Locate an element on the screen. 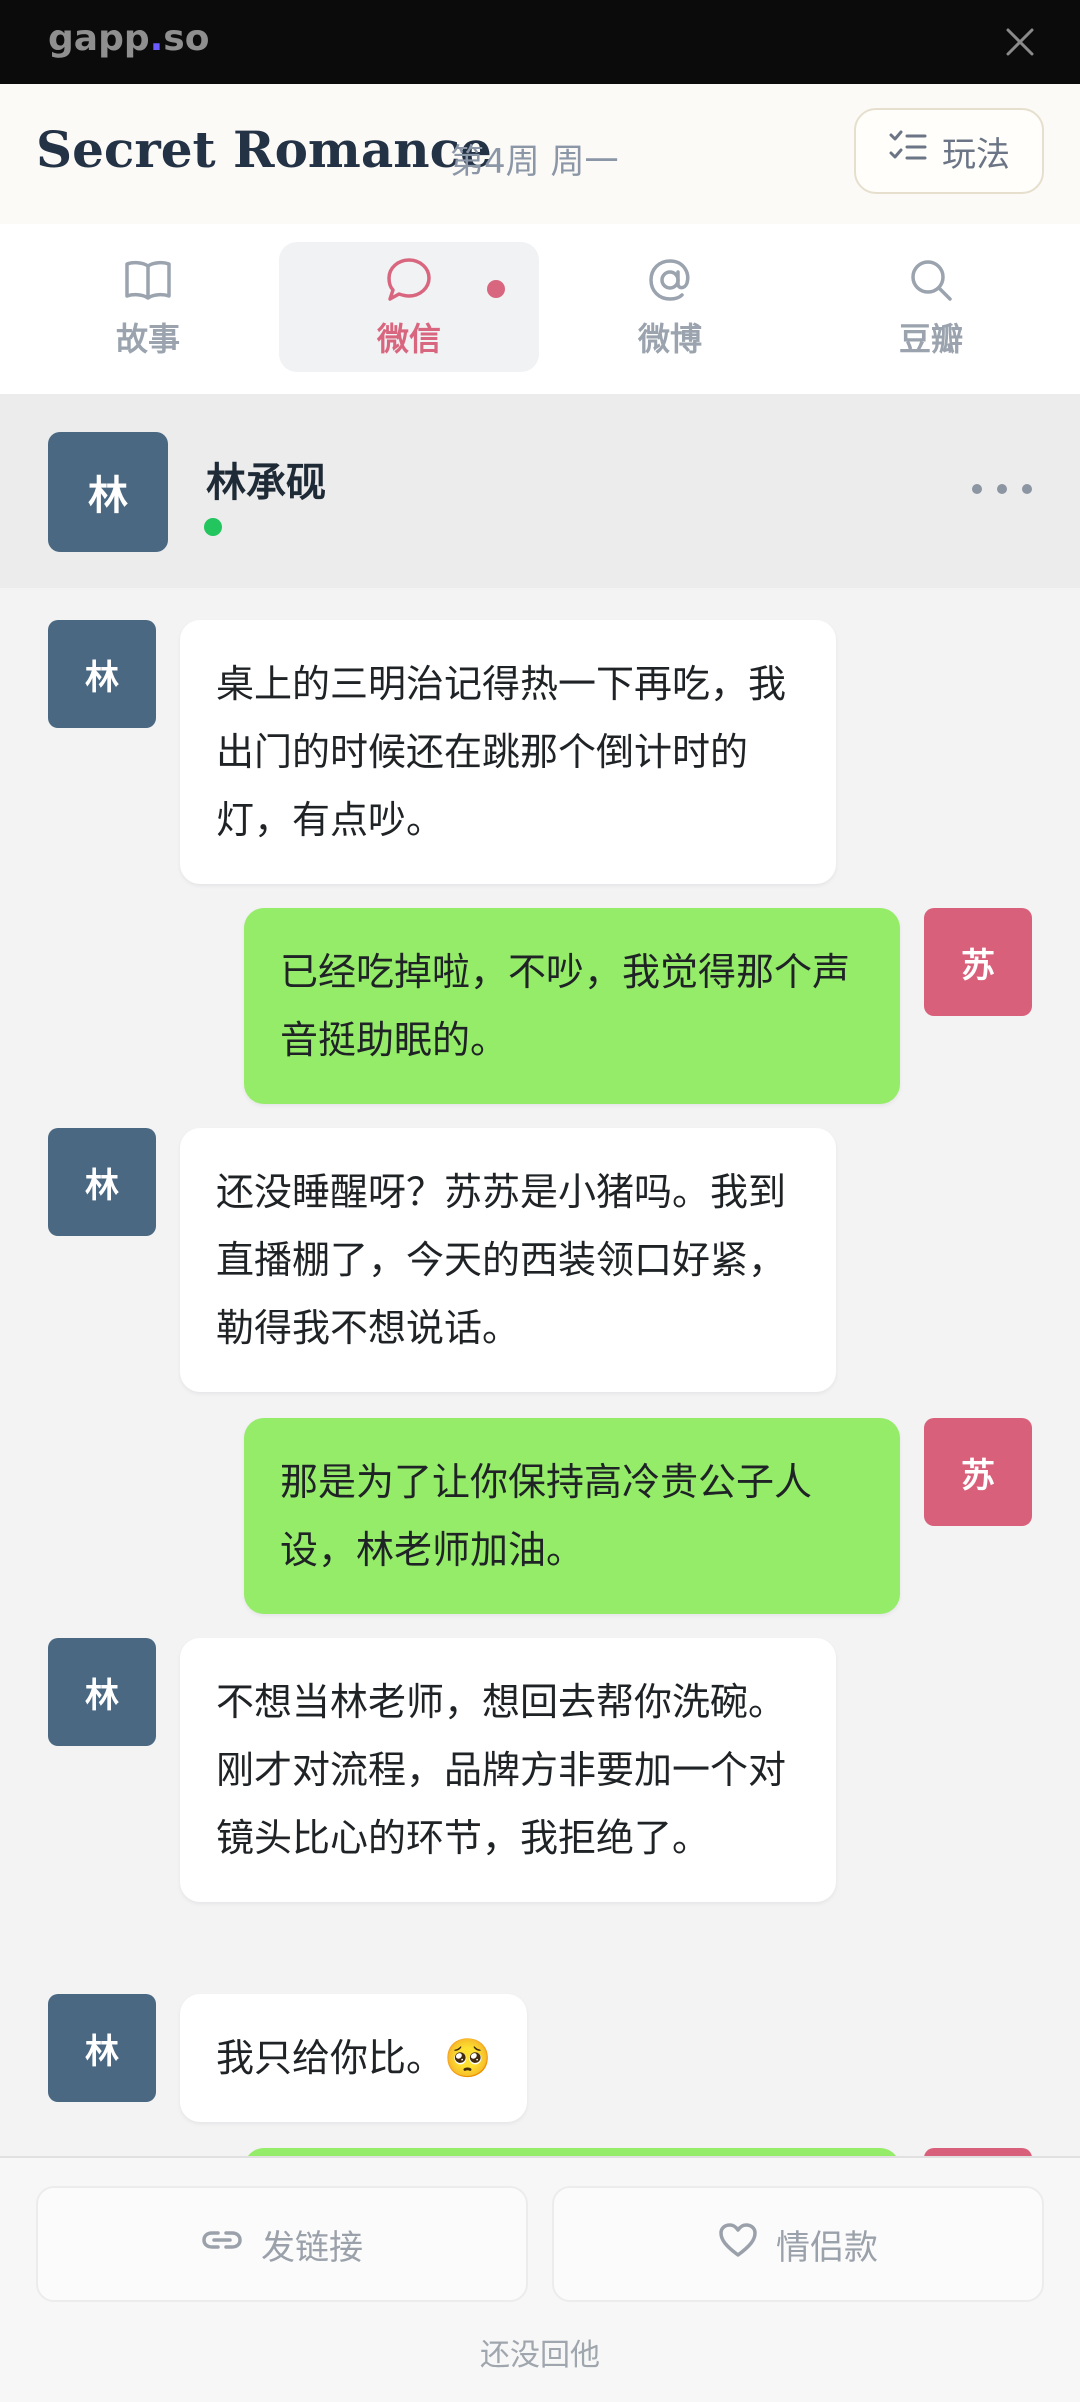 Image resolution: width=1080 pixels, height=2402 pixels. send-link-button: 发链接 is located at coordinates (282, 2244).